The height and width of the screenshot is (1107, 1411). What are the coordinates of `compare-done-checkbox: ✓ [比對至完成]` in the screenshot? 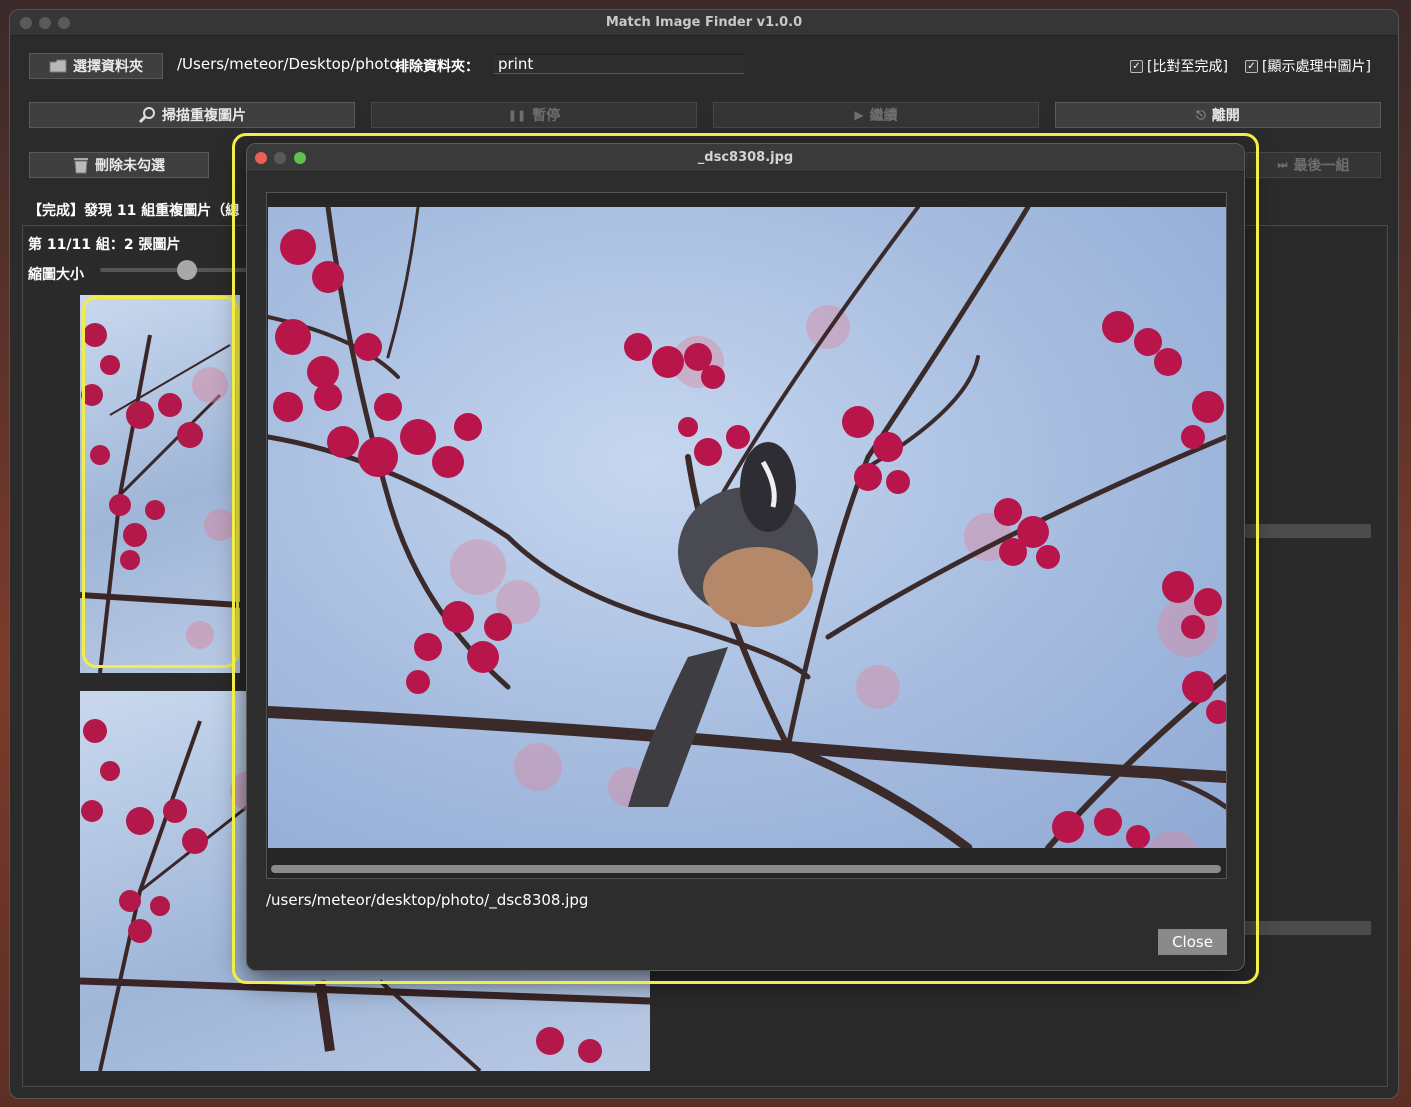 It's located at (1179, 66).